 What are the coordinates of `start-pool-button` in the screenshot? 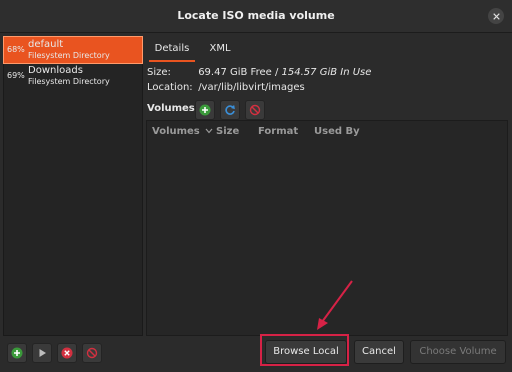 It's located at (42, 353).